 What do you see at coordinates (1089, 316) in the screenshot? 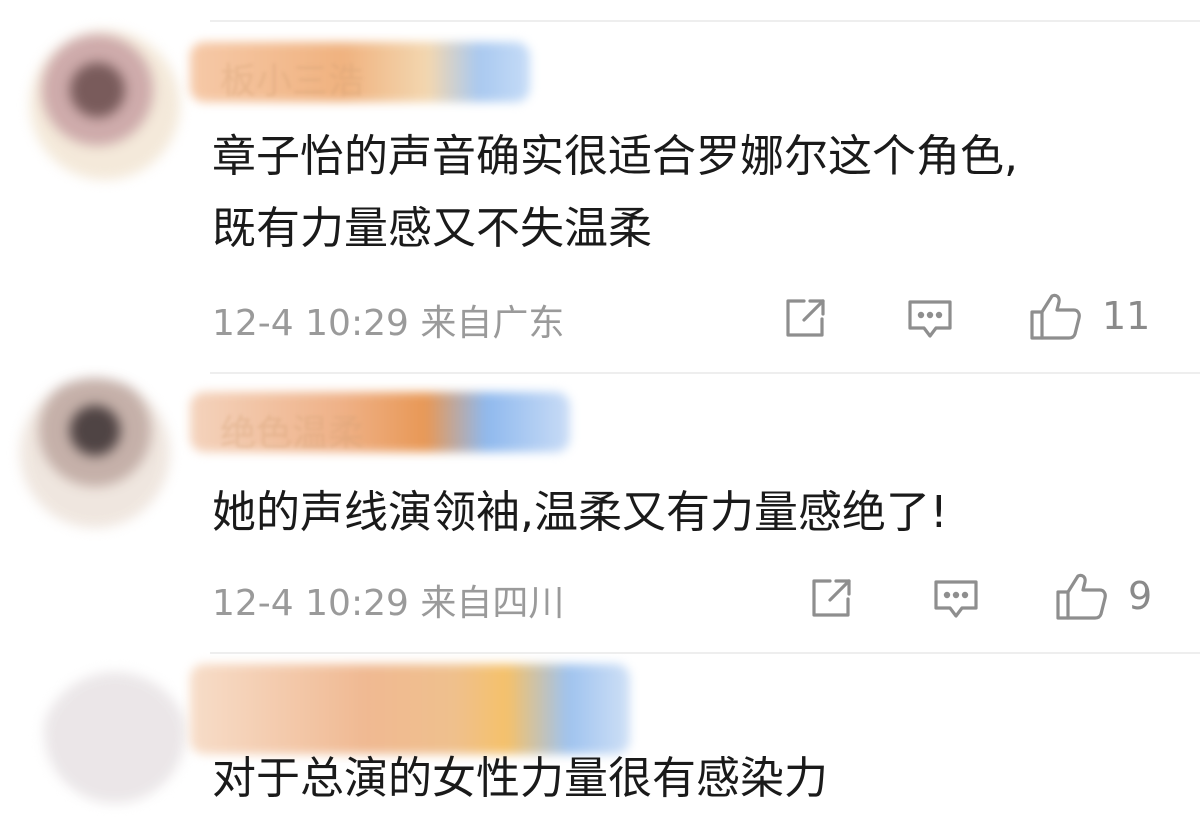
I see `like-button: 11` at bounding box center [1089, 316].